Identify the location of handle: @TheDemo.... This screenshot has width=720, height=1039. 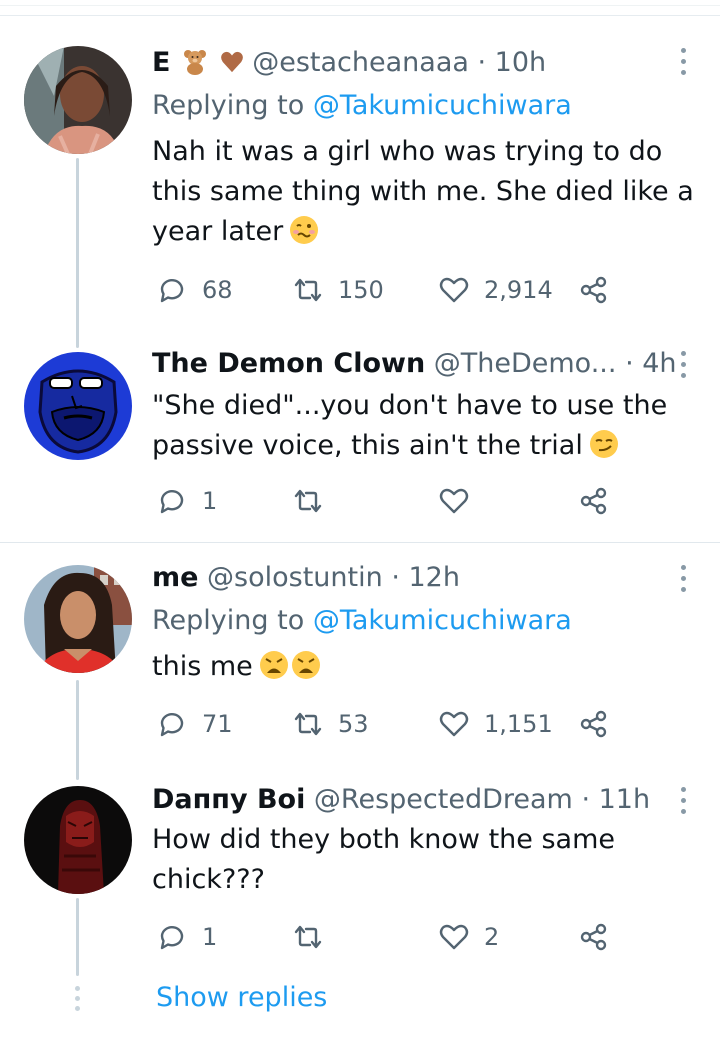
(525, 363).